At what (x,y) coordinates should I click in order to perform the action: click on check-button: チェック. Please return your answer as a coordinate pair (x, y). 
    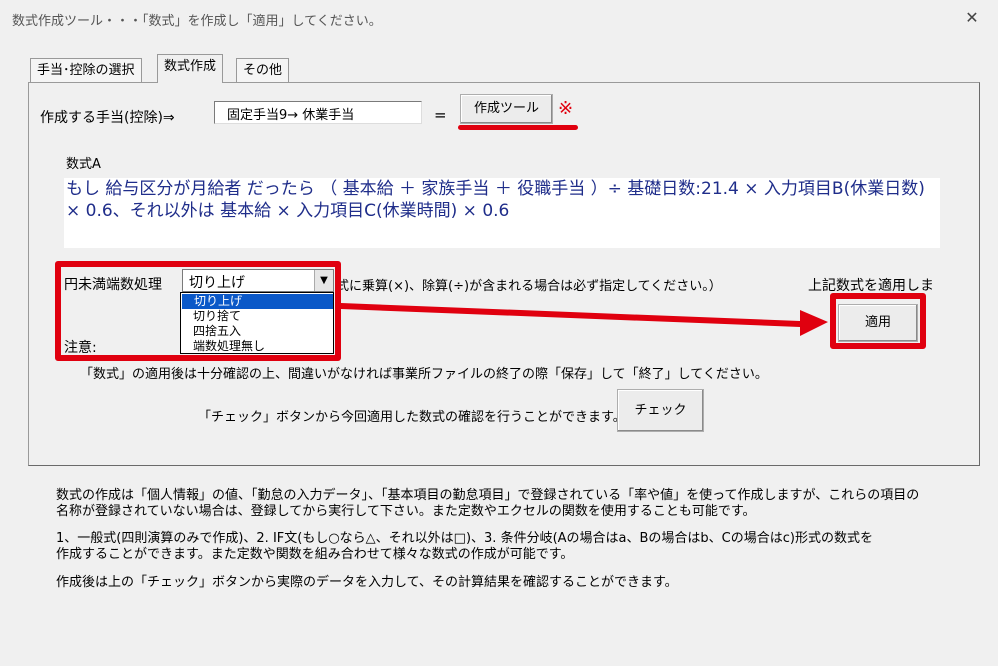
    Looking at the image, I should click on (660, 410).